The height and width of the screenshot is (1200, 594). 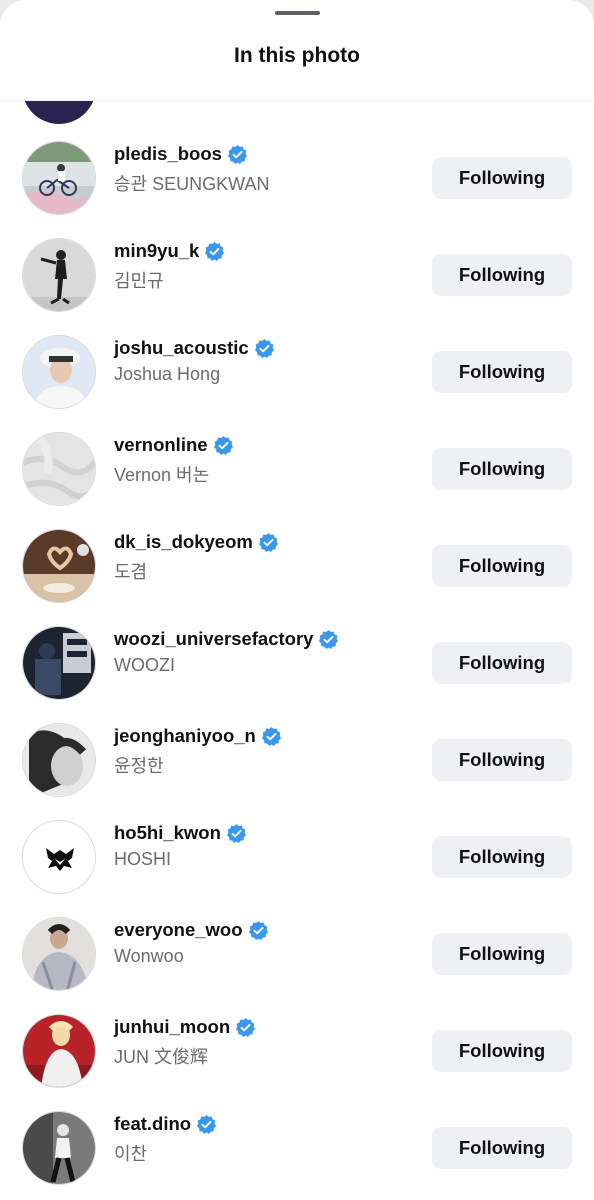 I want to click on username: everyone_woo, so click(x=178, y=930).